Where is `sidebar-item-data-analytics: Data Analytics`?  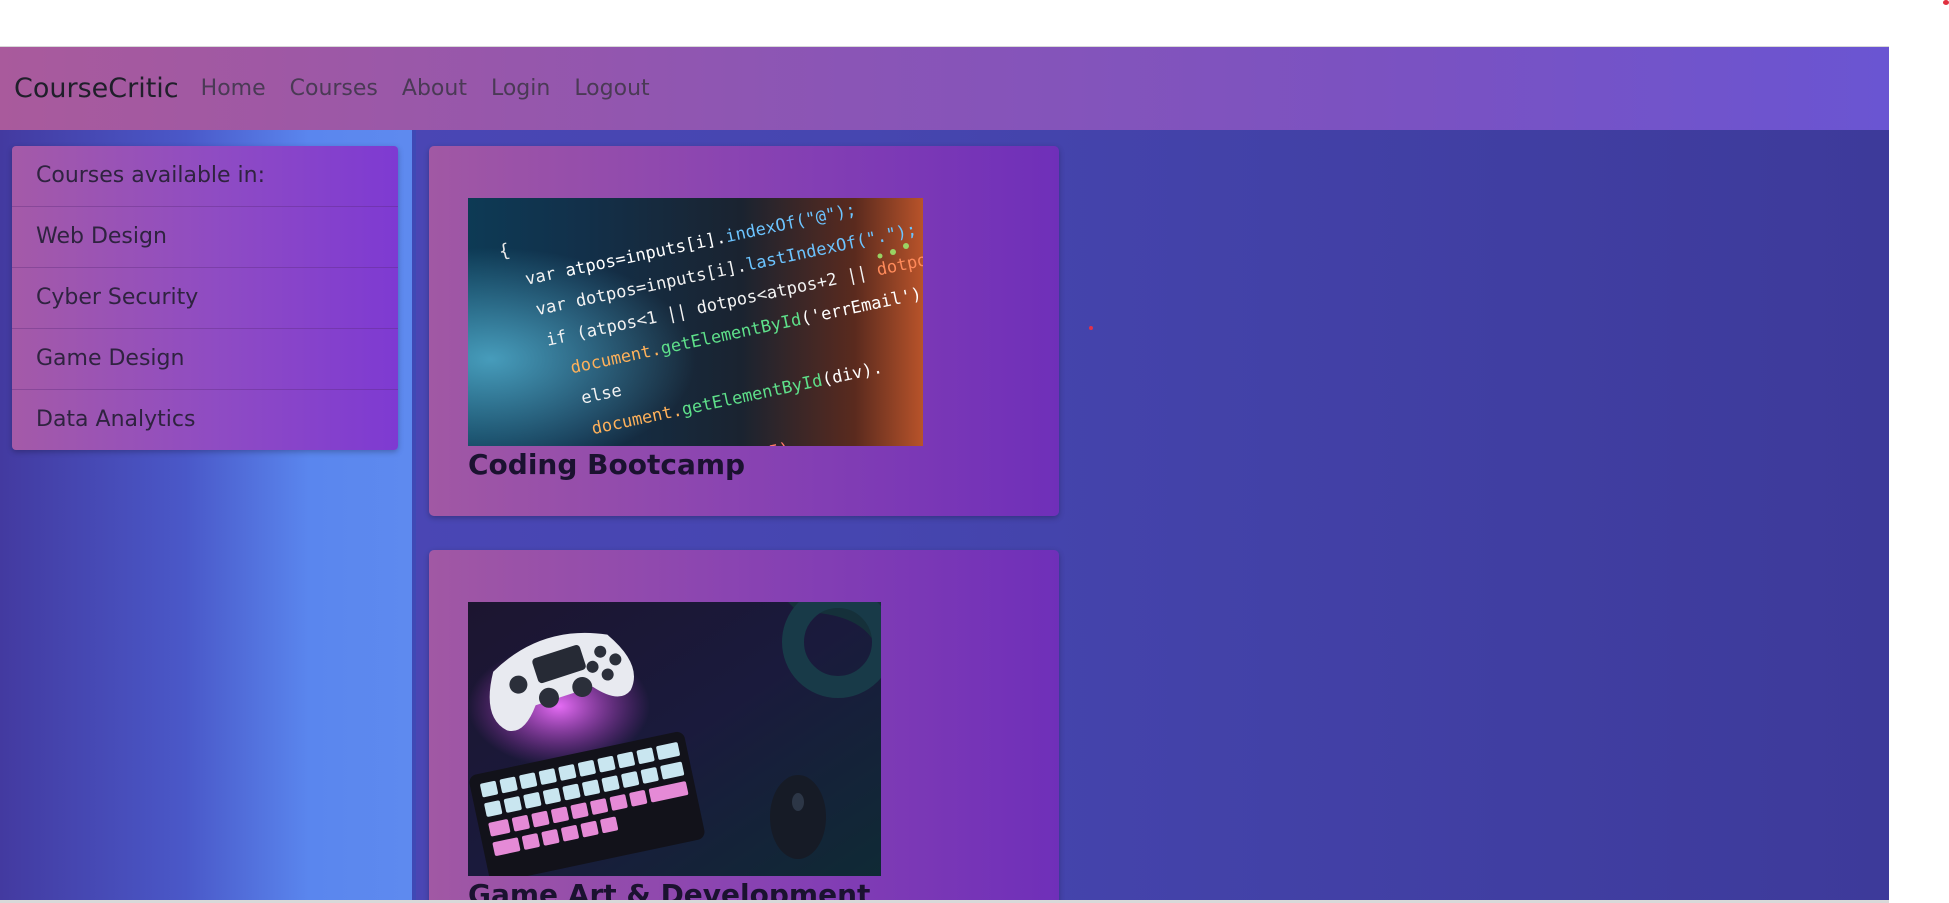 sidebar-item-data-analytics: Data Analytics is located at coordinates (205, 420).